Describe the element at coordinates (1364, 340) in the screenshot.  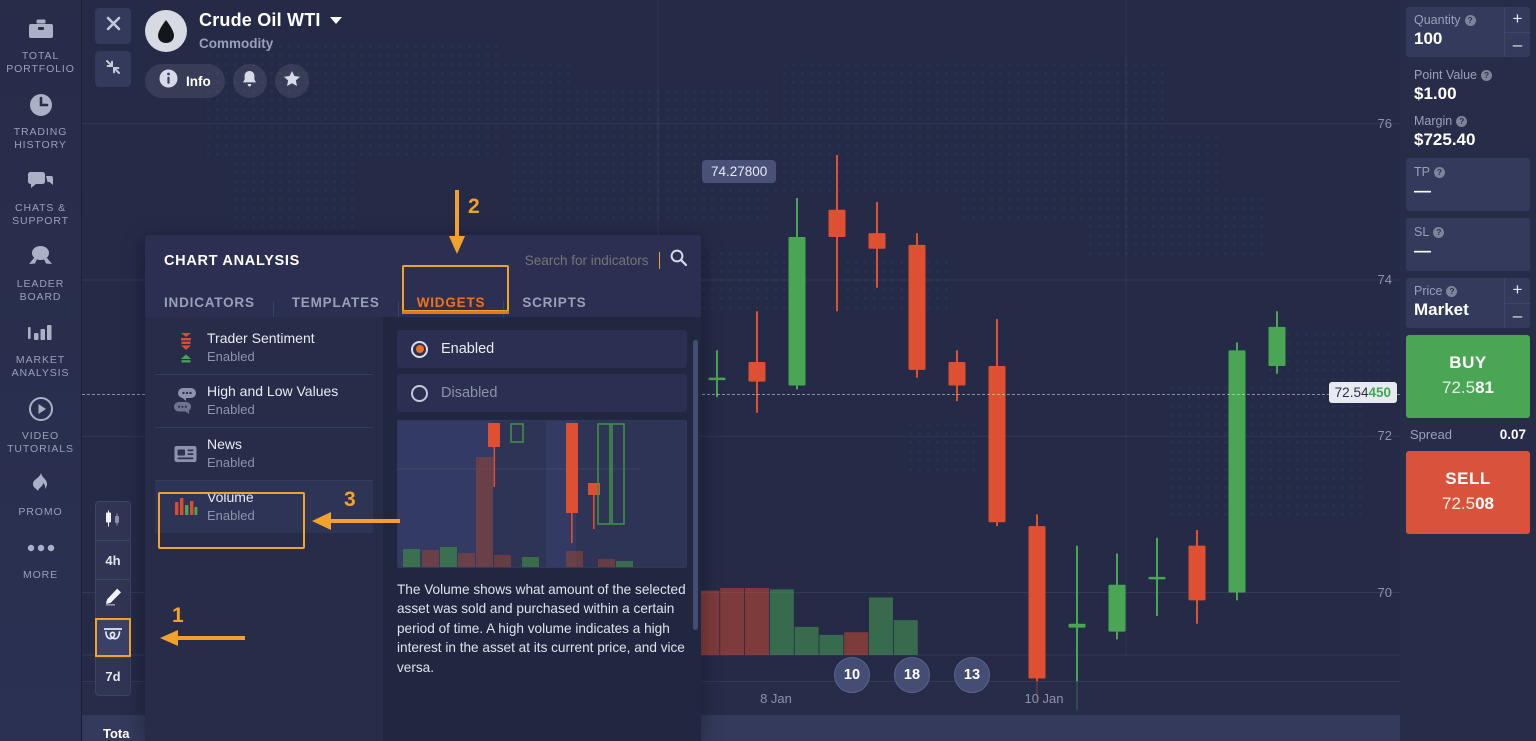
I see `price-axis: 76 74 72 70 72.54450` at that location.